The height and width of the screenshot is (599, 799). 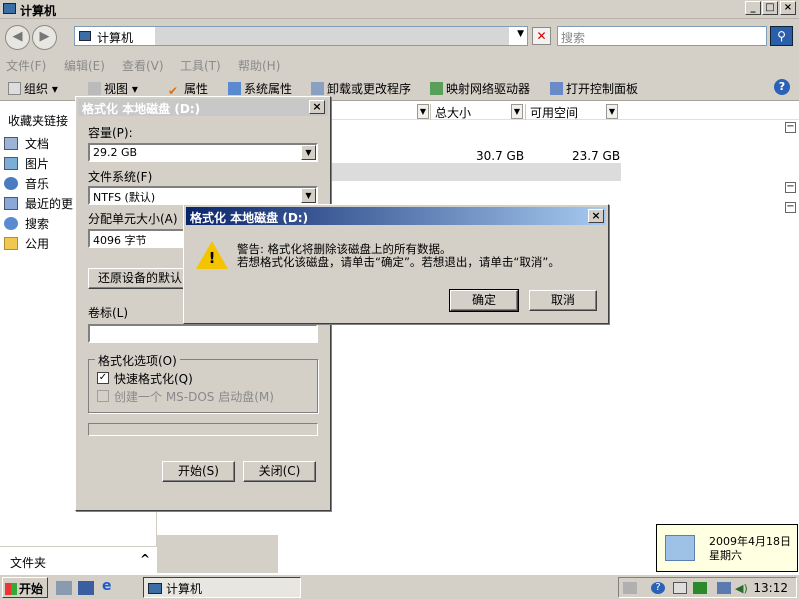 I want to click on network-icon, so click(x=724, y=588).